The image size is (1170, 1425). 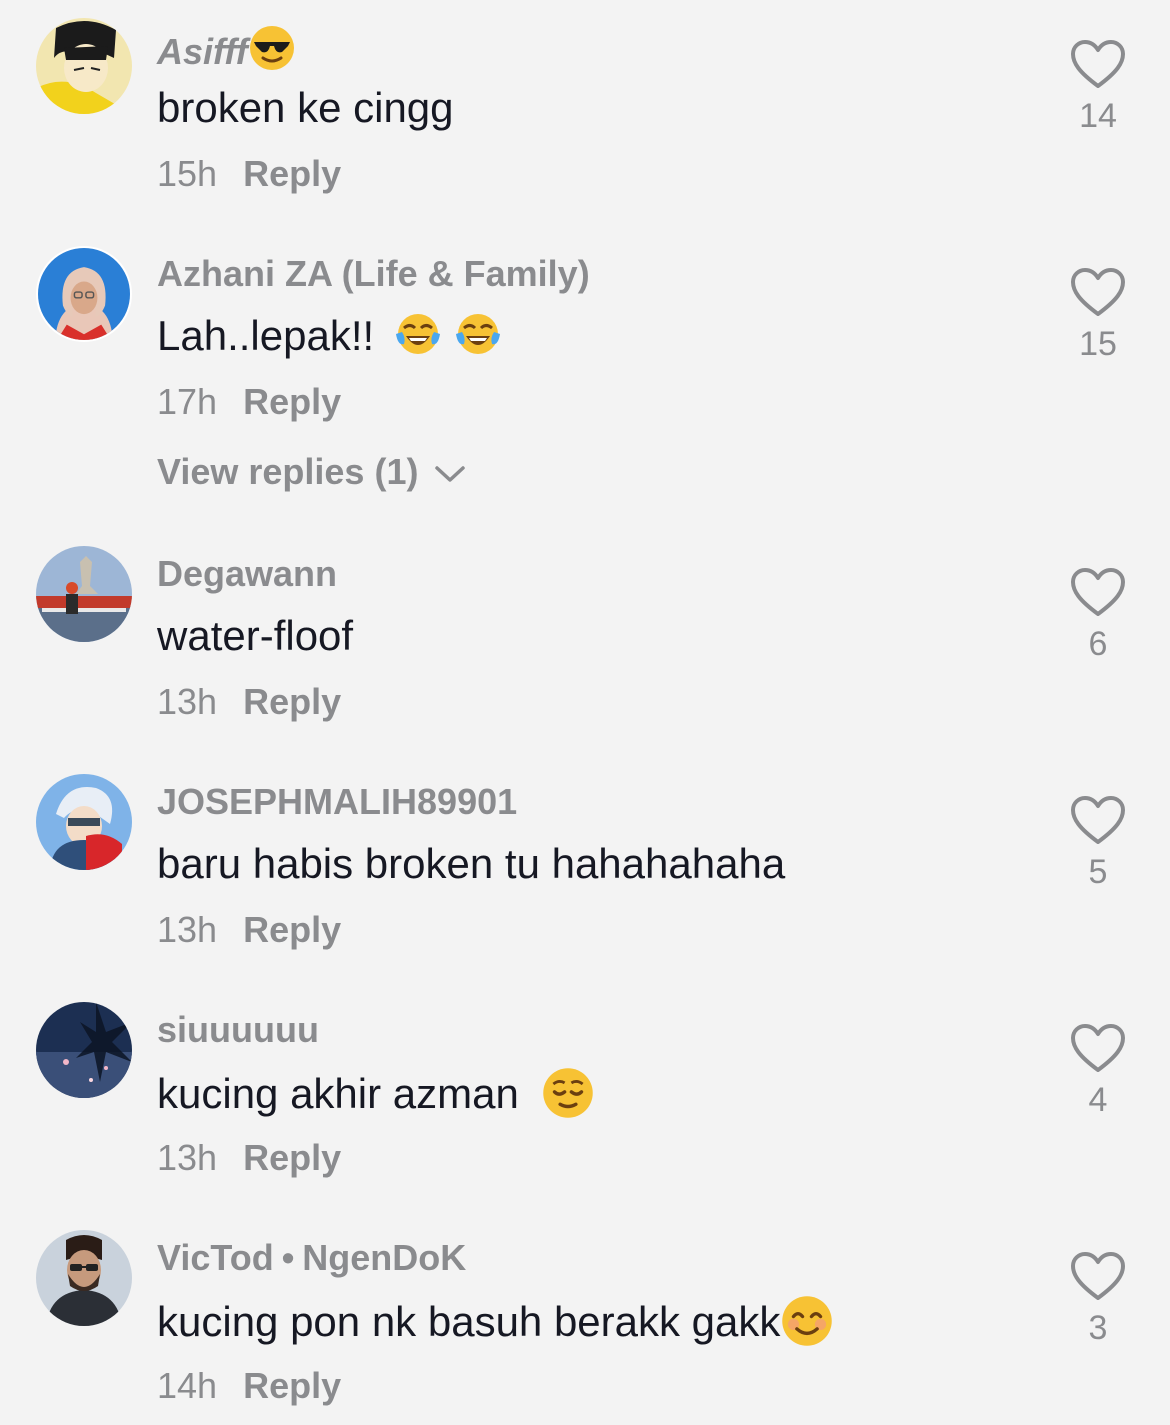 What do you see at coordinates (338, 1093) in the screenshot?
I see `comment-text-body: kucing akhir azman` at bounding box center [338, 1093].